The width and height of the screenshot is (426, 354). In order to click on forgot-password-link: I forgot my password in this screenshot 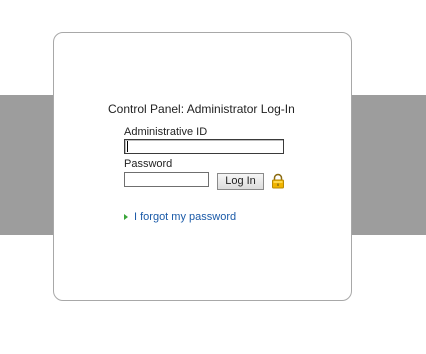, I will do `click(185, 217)`.